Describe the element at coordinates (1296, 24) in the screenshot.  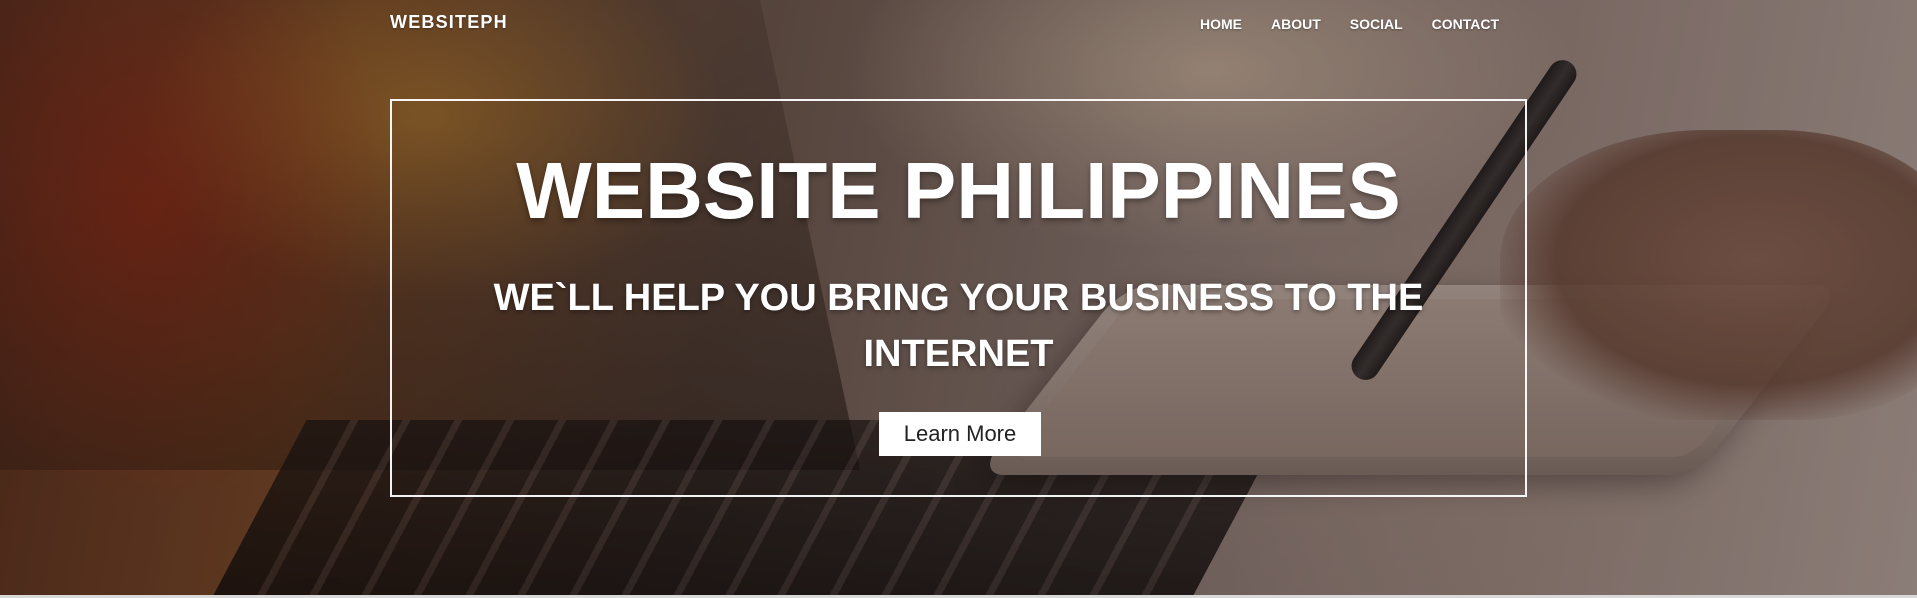
I see `nav-about: ABOUT` at that location.